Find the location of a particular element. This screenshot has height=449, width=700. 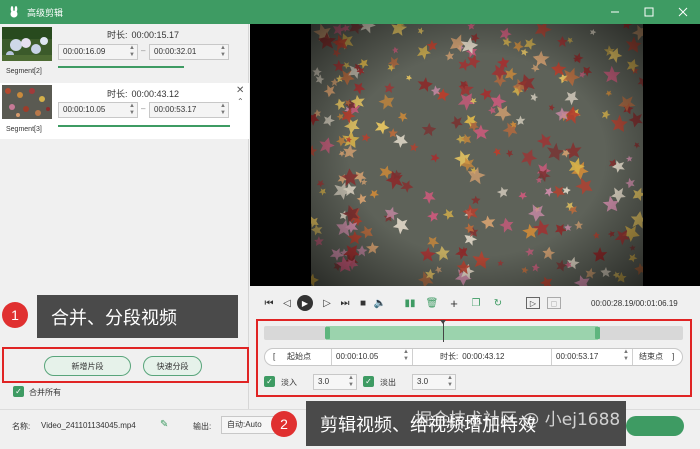

play-icon: ▶ is located at coordinates (305, 303).